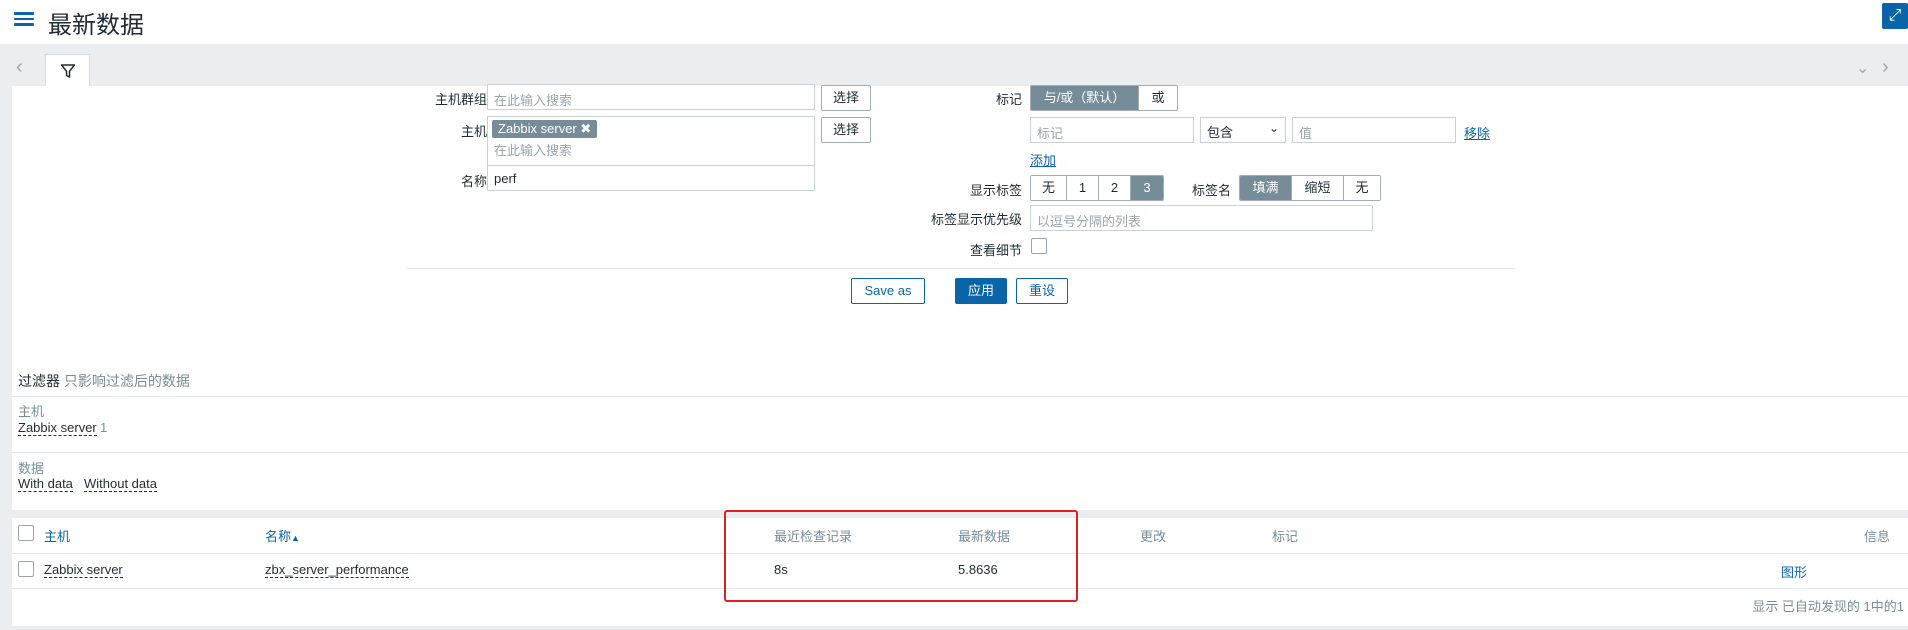  What do you see at coordinates (57, 535) in the screenshot?
I see `column-header-host: 主机` at bounding box center [57, 535].